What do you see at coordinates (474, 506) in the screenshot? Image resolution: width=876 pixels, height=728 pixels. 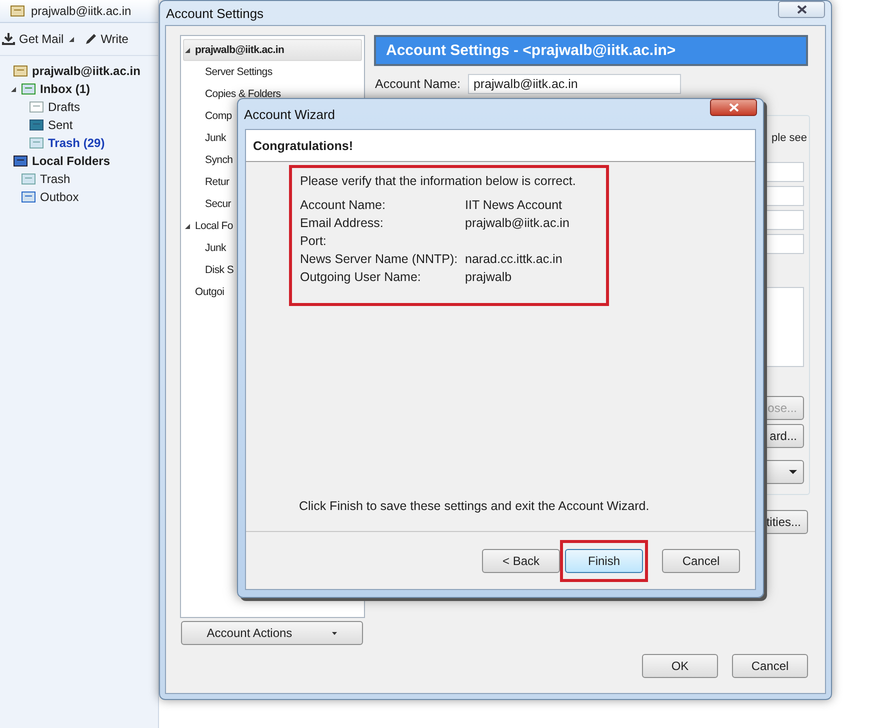 I see `footer-text: Click Finish to save these settings and exit the Account Wizard.` at bounding box center [474, 506].